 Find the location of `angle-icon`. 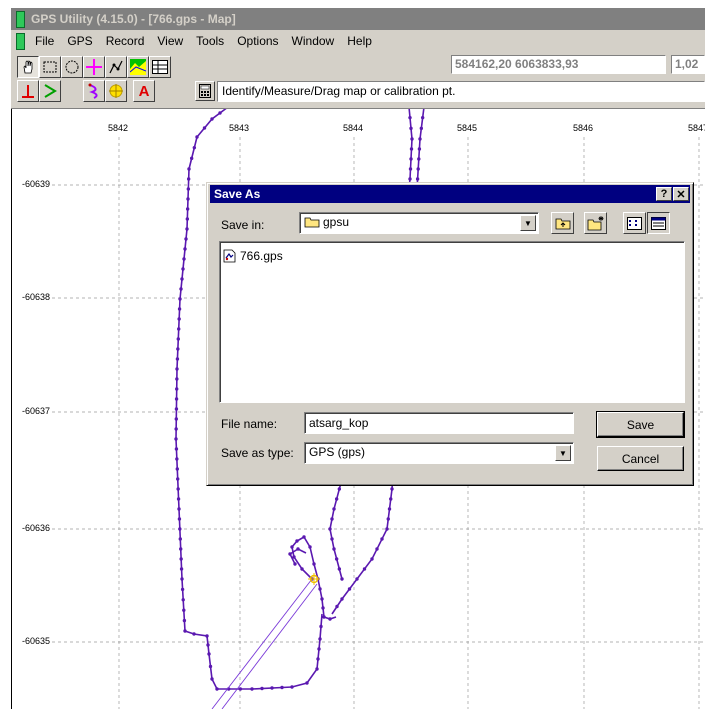

angle-icon is located at coordinates (50, 91).